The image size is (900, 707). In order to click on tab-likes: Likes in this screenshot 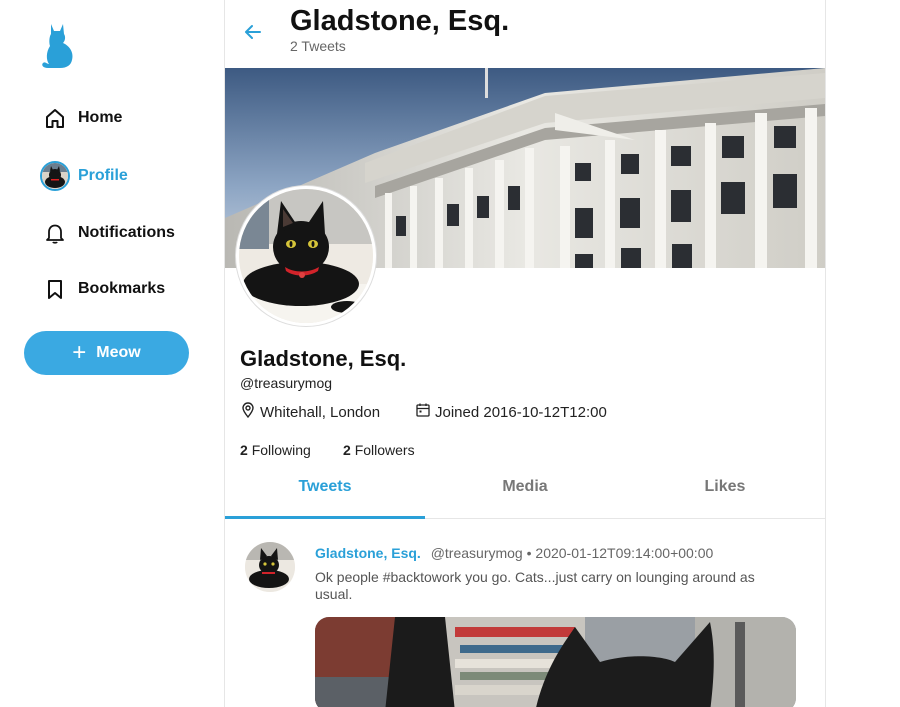, I will do `click(725, 492)`.